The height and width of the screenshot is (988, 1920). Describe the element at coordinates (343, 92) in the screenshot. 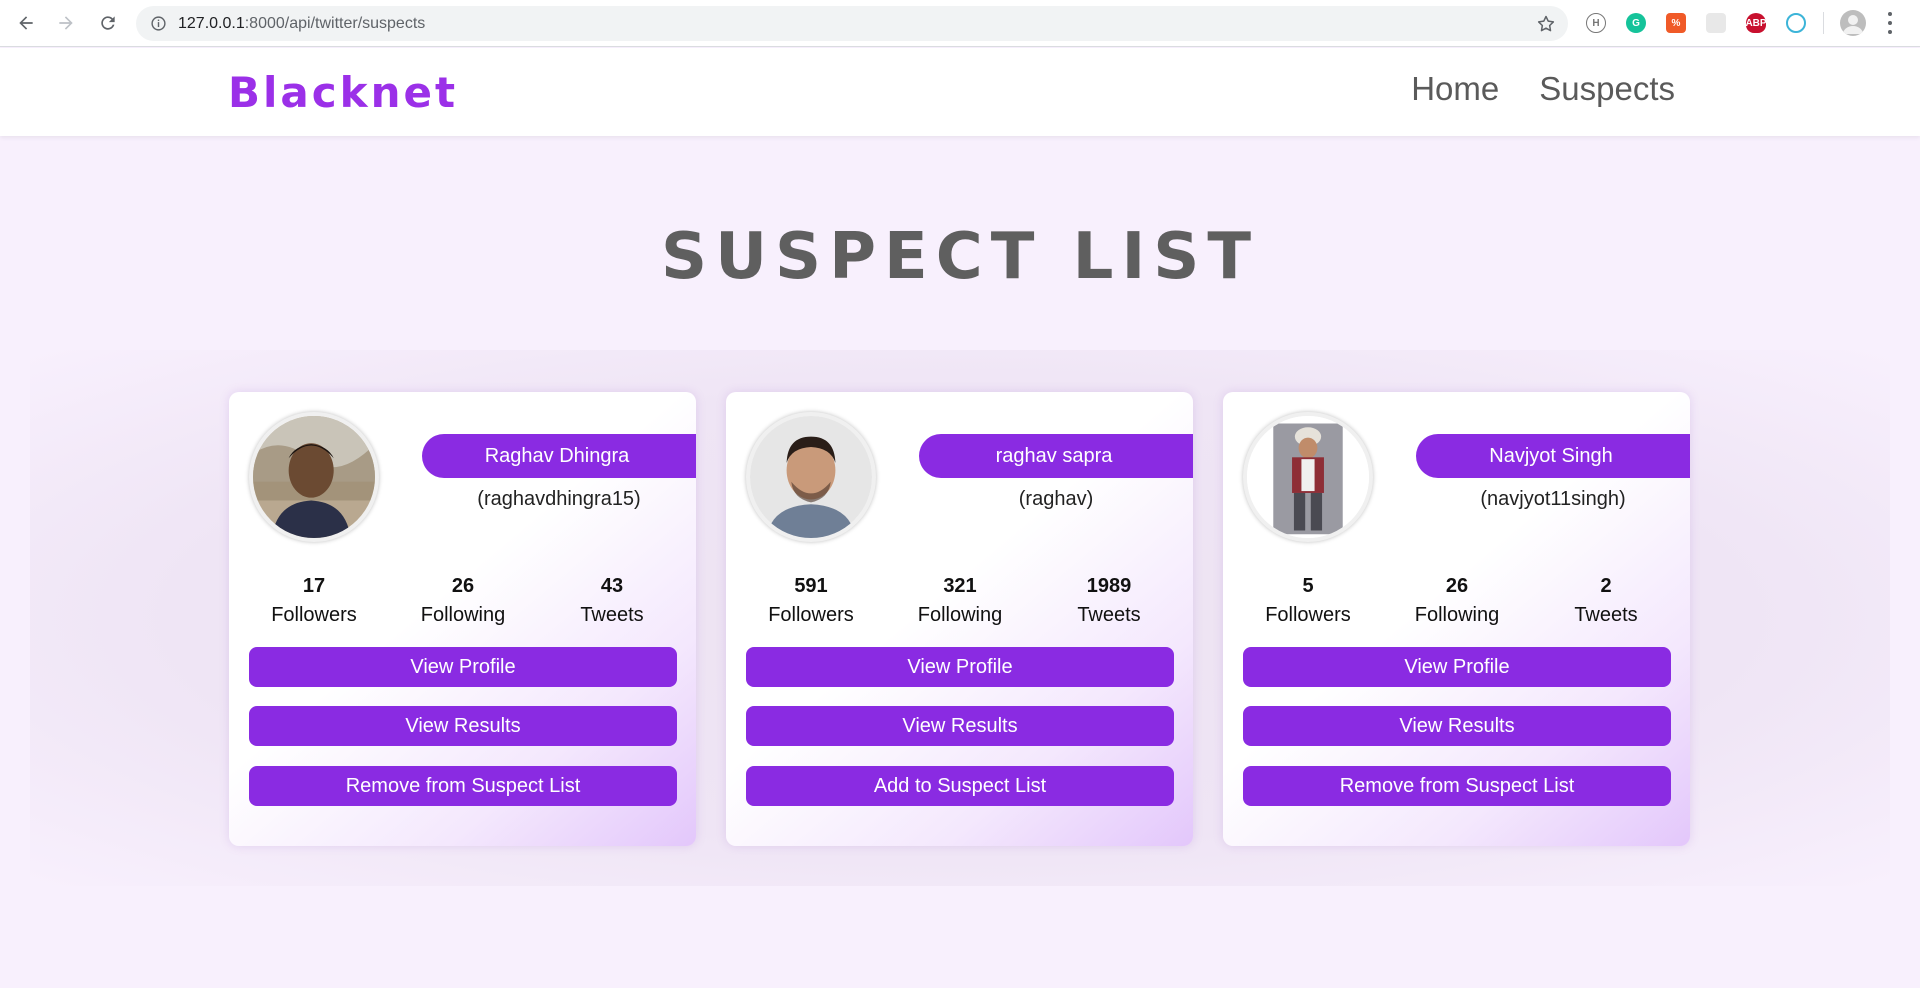

I see `brand-logo: Blacknet` at that location.